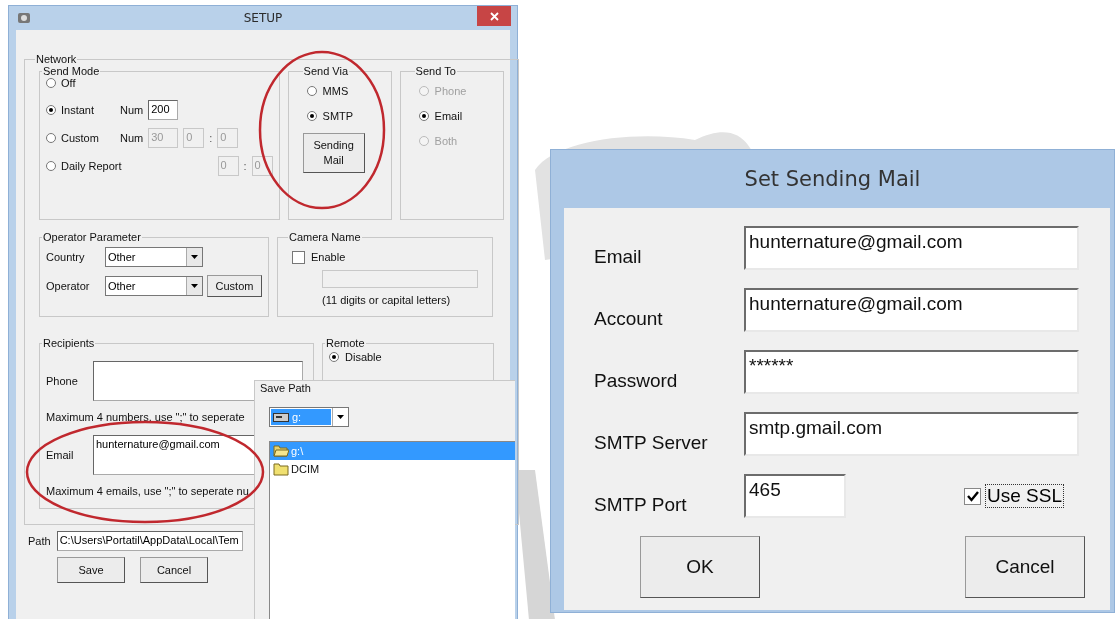 The width and height of the screenshot is (1115, 619). I want to click on option-label: Disable, so click(363, 357).